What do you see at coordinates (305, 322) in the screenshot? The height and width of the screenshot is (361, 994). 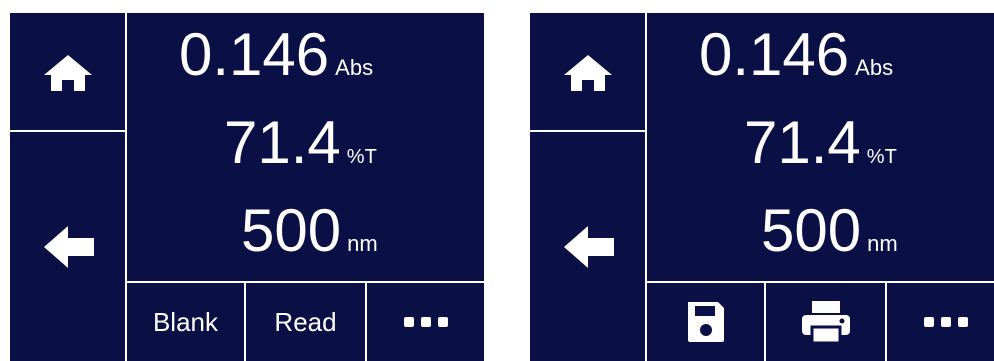 I see `read-button: Read` at bounding box center [305, 322].